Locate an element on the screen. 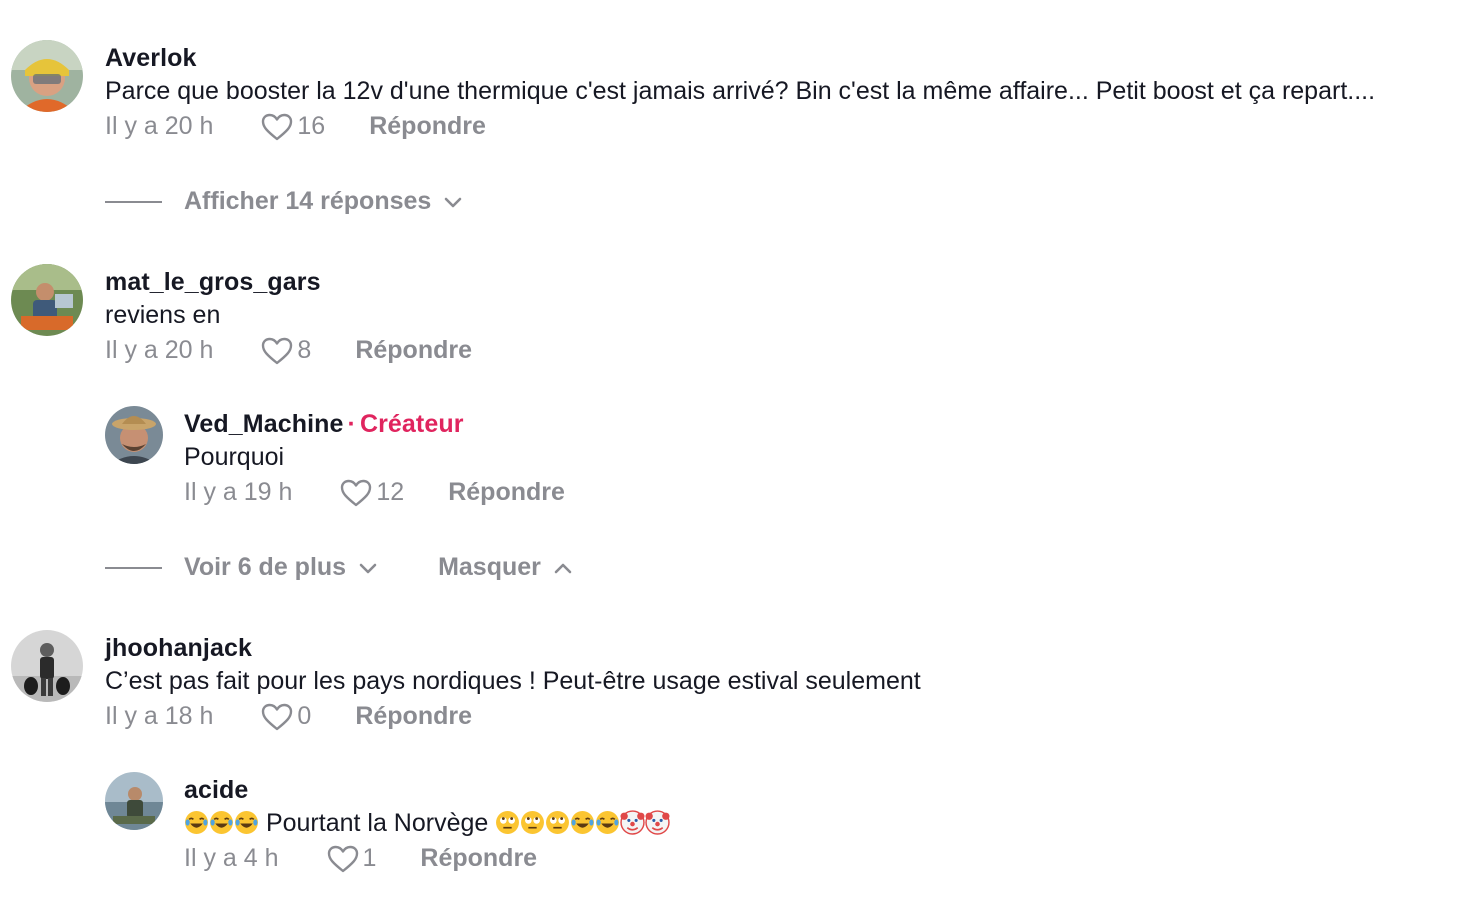  reply-timestamp: Il y a 4 h is located at coordinates (231, 858).